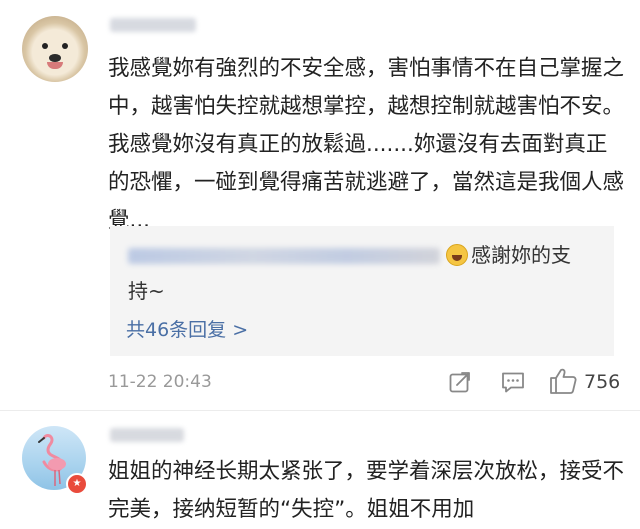 This screenshot has height=529, width=640. I want to click on verified-badge-icon: ★, so click(77, 484).